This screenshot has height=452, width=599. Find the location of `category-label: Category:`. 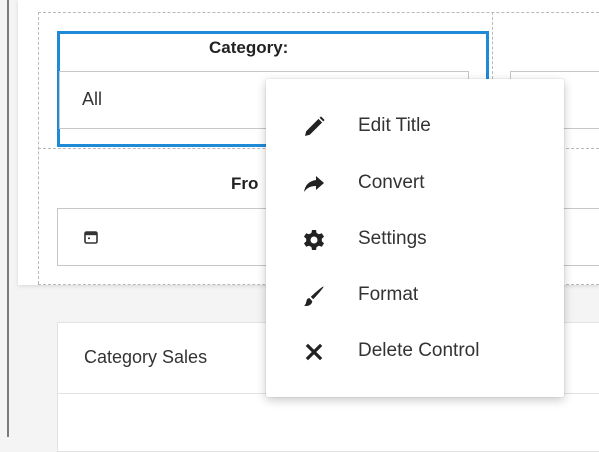

category-label: Category: is located at coordinates (249, 47).